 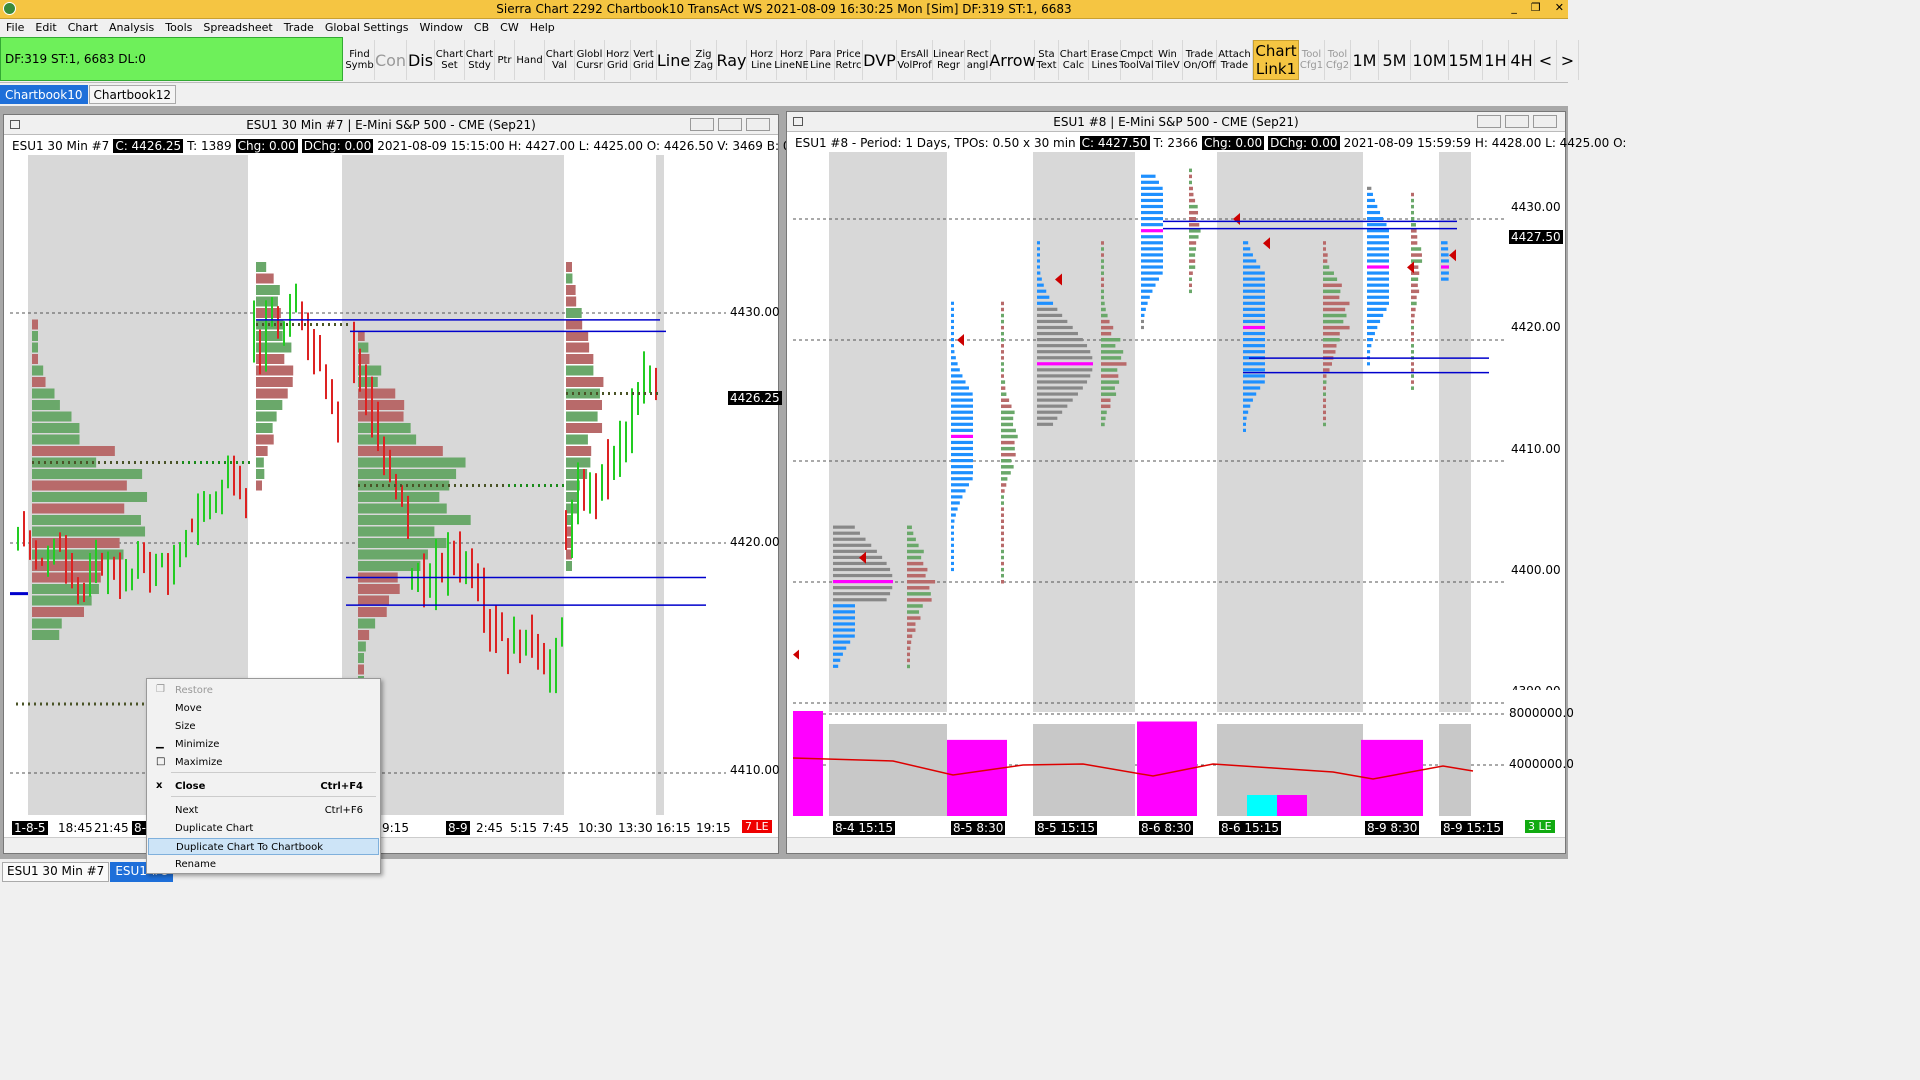 What do you see at coordinates (1168, 60) in the screenshot?
I see `toolbar-button-win-tilev: Win TileV` at bounding box center [1168, 60].